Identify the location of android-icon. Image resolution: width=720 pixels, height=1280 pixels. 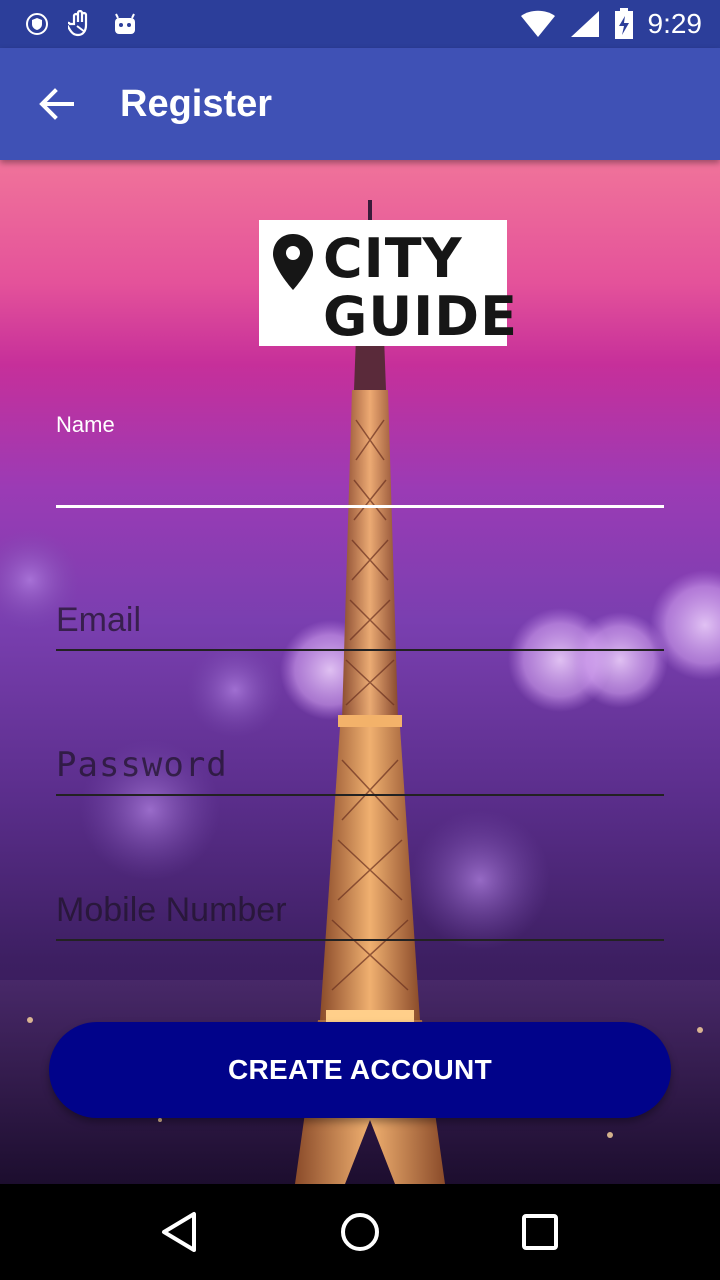
(125, 24).